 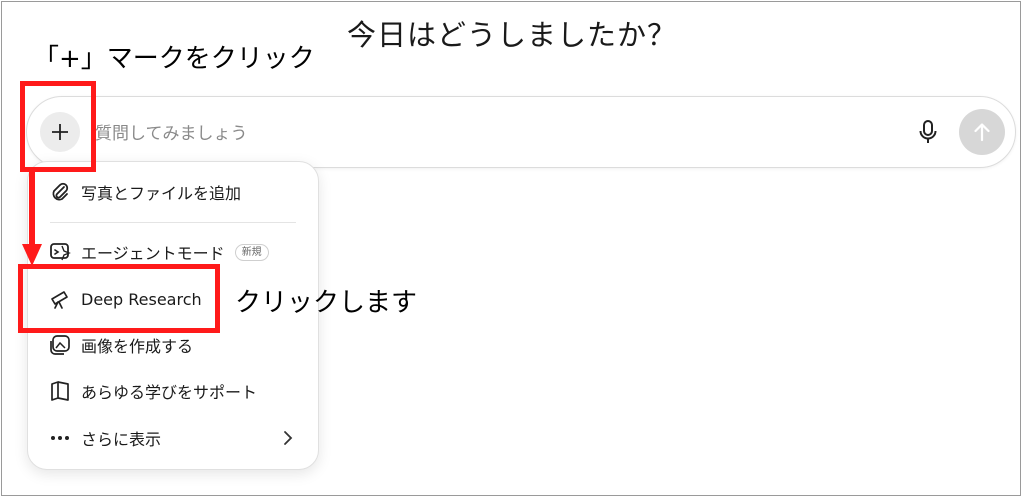 What do you see at coordinates (60, 438) in the screenshot?
I see `more-dots-icon` at bounding box center [60, 438].